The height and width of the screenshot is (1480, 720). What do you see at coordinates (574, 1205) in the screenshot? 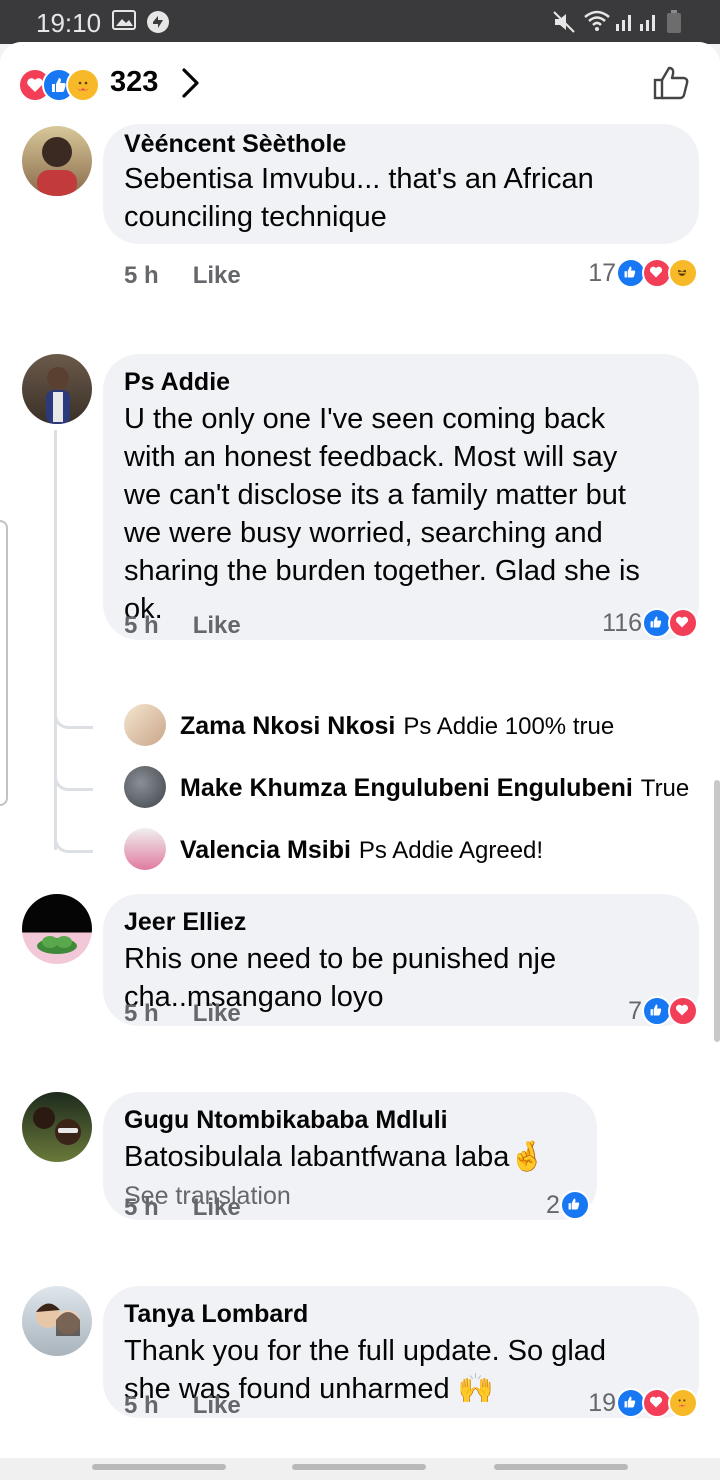
I see `like-icon` at bounding box center [574, 1205].